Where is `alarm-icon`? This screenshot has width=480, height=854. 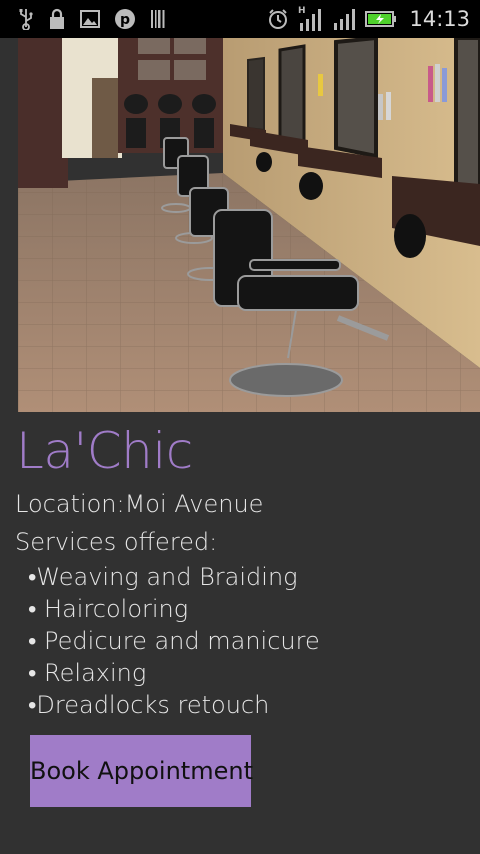 alarm-icon is located at coordinates (278, 19).